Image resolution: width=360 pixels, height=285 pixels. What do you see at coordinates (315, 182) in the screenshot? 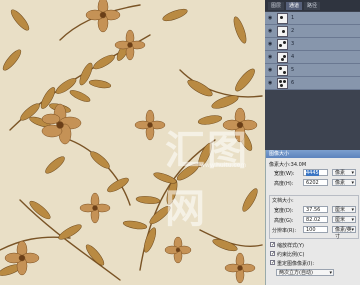
I see `height-input: 6202` at bounding box center [315, 182].